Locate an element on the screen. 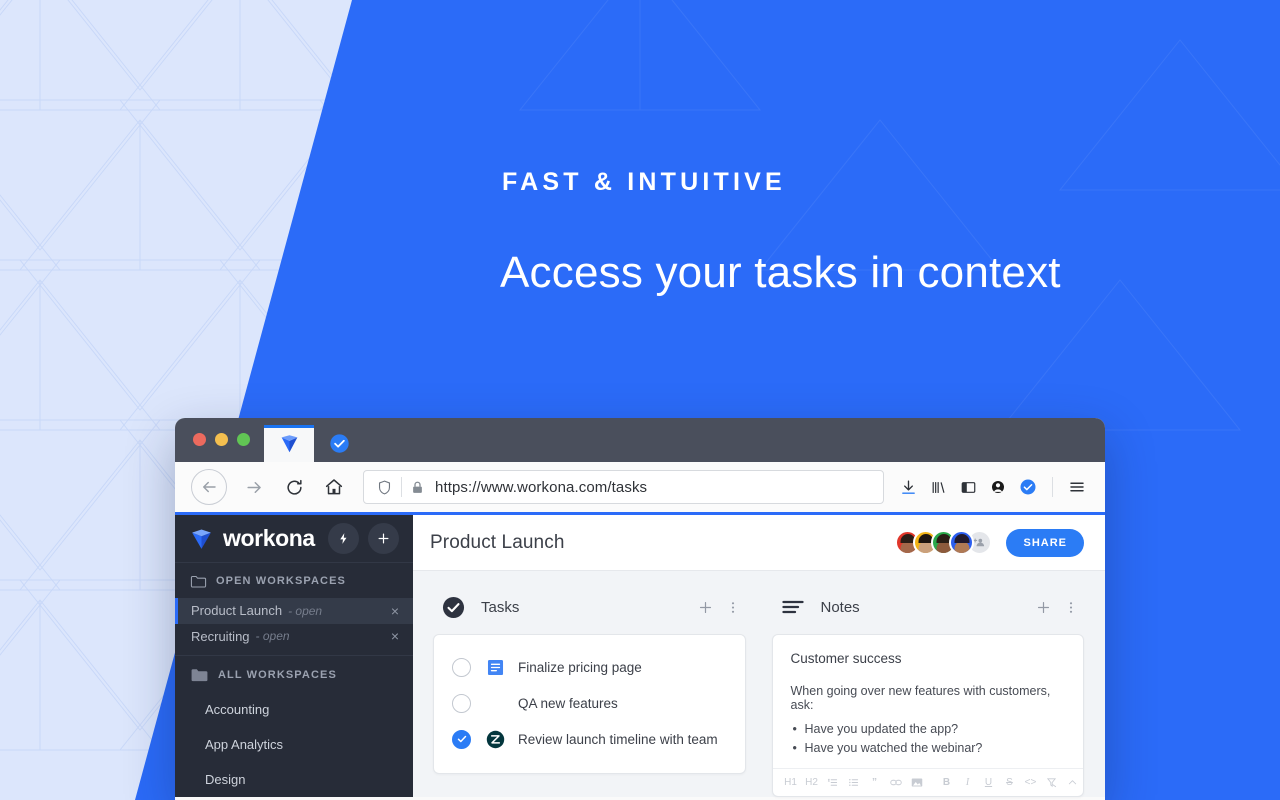 The width and height of the screenshot is (1280, 800). blue-check-circle-icon is located at coordinates (339, 443).